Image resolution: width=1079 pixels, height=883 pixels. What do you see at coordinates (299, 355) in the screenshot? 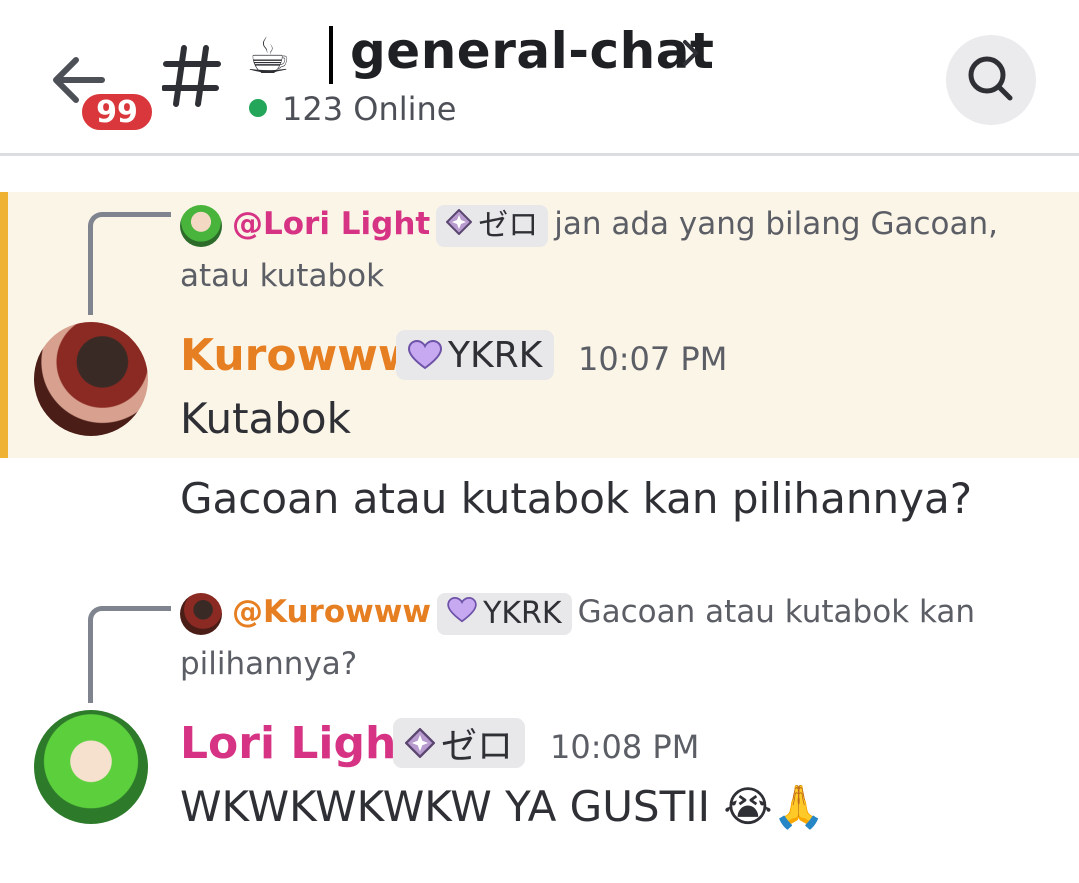
I see `message-author: Kurowww` at bounding box center [299, 355].